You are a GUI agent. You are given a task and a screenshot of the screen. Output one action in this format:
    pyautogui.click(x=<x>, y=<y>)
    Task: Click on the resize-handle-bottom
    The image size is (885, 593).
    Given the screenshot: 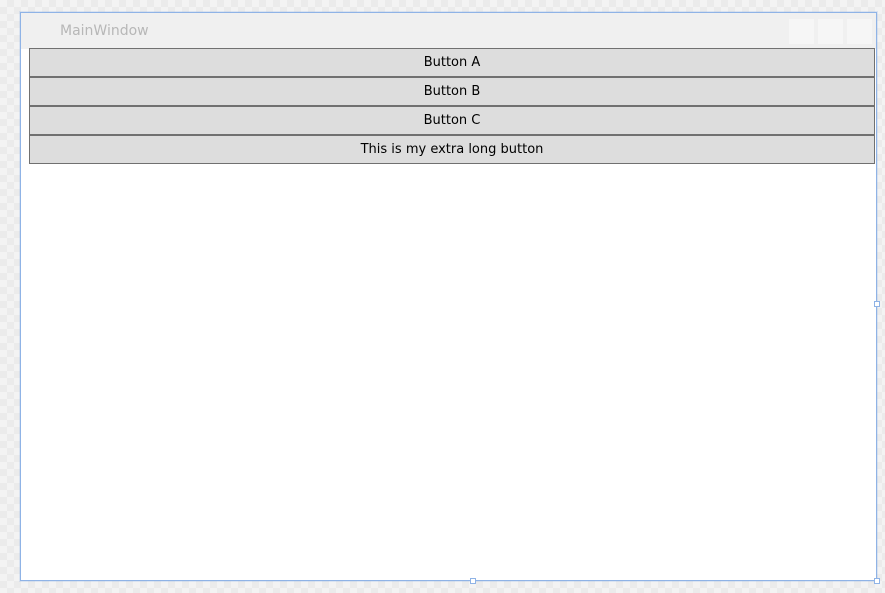 What is the action you would take?
    pyautogui.click(x=473, y=581)
    